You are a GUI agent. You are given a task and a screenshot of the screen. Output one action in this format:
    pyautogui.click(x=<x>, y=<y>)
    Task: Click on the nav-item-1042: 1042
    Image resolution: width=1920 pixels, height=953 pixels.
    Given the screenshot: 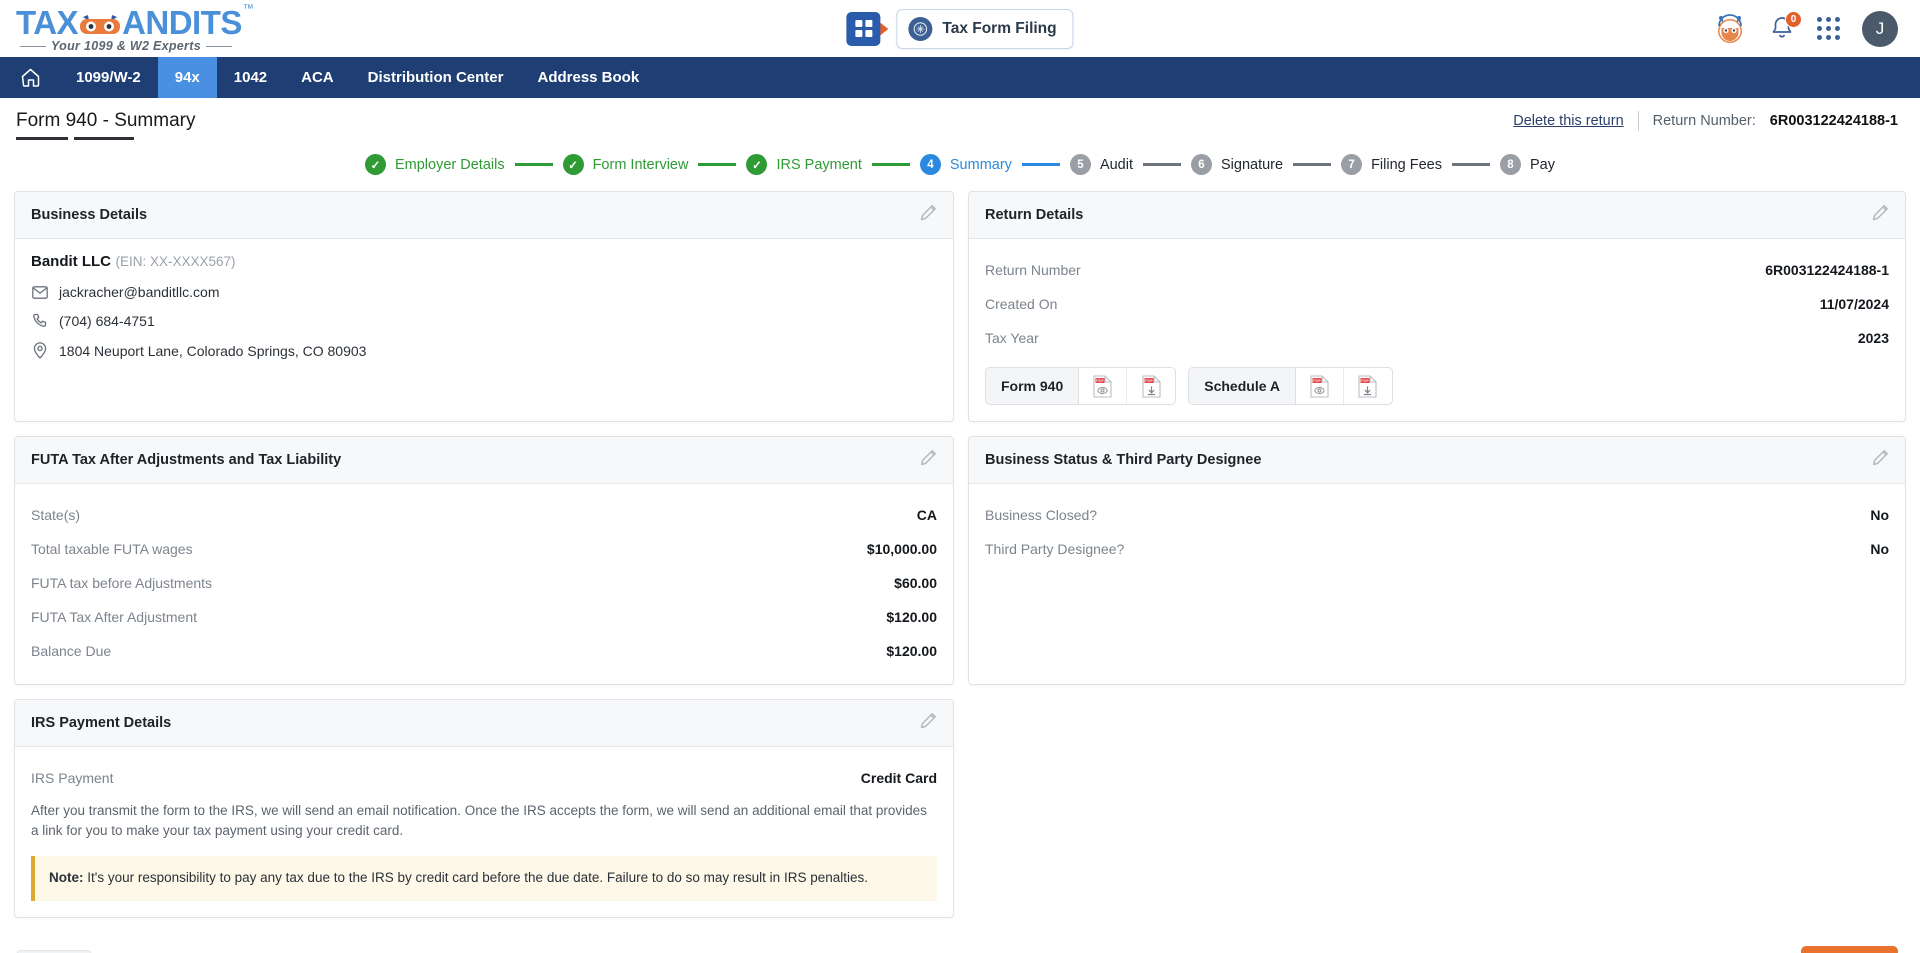 What is the action you would take?
    pyautogui.click(x=250, y=77)
    